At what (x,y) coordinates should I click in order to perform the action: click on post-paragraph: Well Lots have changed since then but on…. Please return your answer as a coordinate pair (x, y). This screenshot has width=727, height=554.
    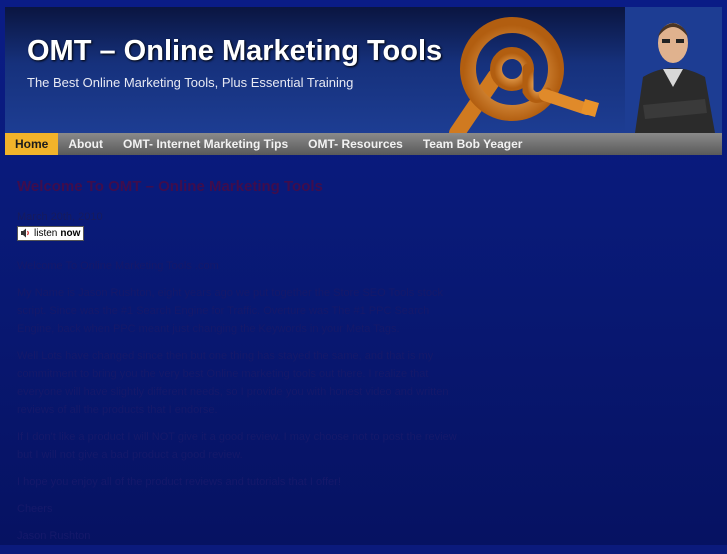
    Looking at the image, I should click on (233, 383).